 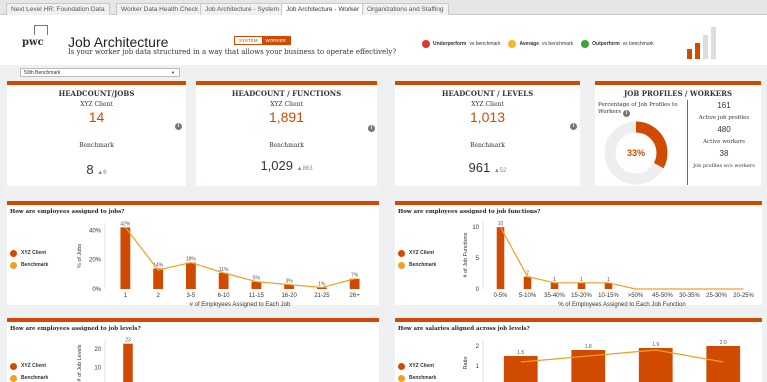 What do you see at coordinates (37, 40) in the screenshot?
I see `pwc-logo: pwc` at bounding box center [37, 40].